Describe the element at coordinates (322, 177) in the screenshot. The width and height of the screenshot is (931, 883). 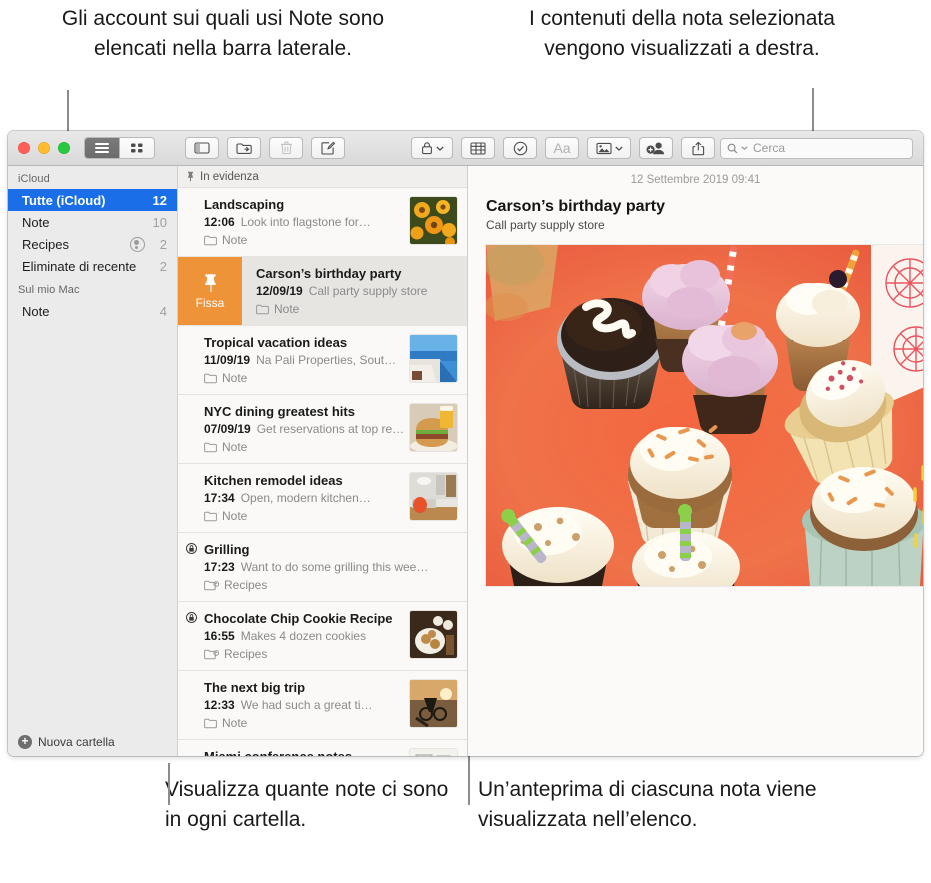
I see `note-list-header: In evidenza` at that location.